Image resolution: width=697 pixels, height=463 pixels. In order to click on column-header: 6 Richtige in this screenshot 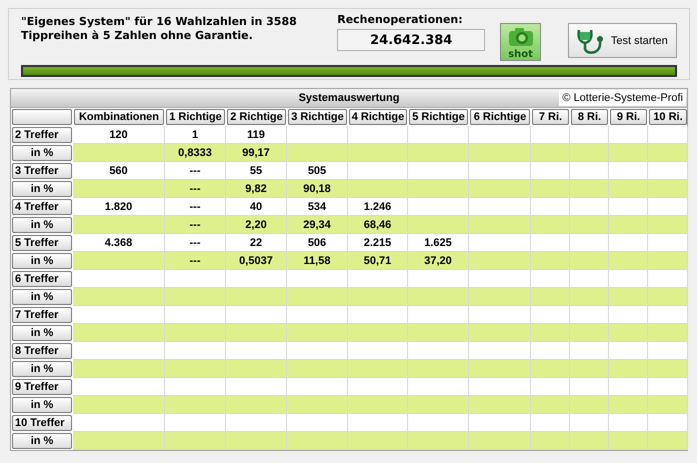, I will do `click(500, 117)`.